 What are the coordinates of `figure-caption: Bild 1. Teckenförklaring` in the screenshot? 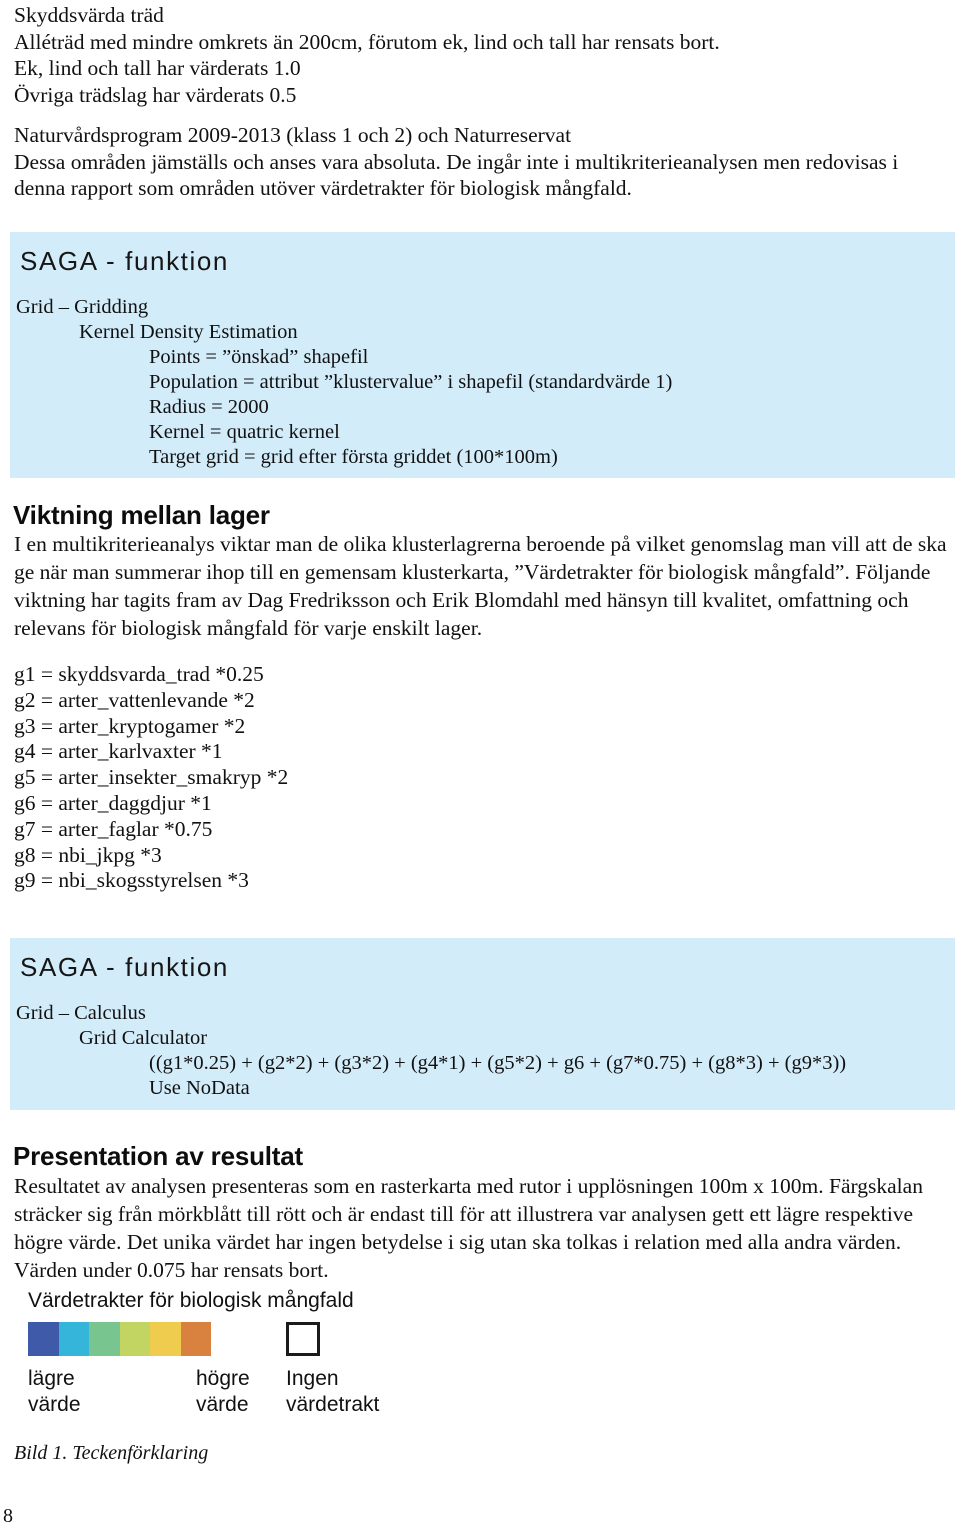 It's located at (111, 1453).